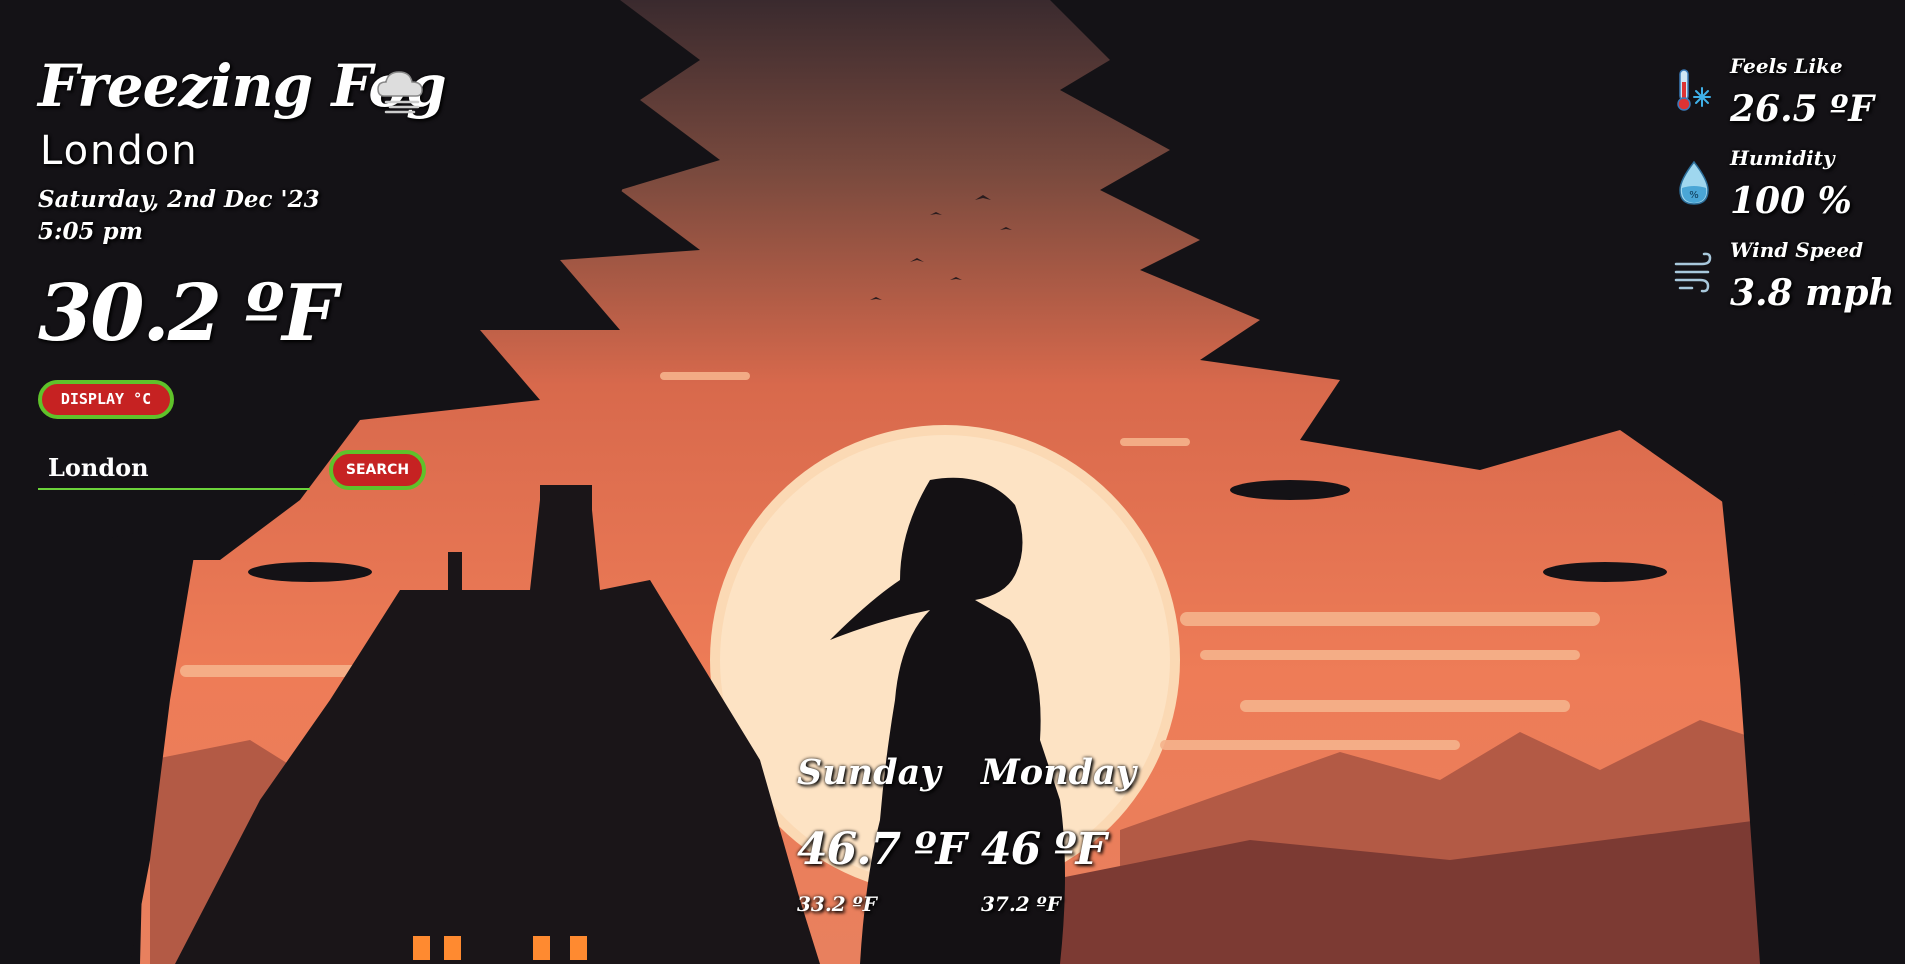  Describe the element at coordinates (1797, 250) in the screenshot. I see `wind-speed-label: Wind Speed` at that location.